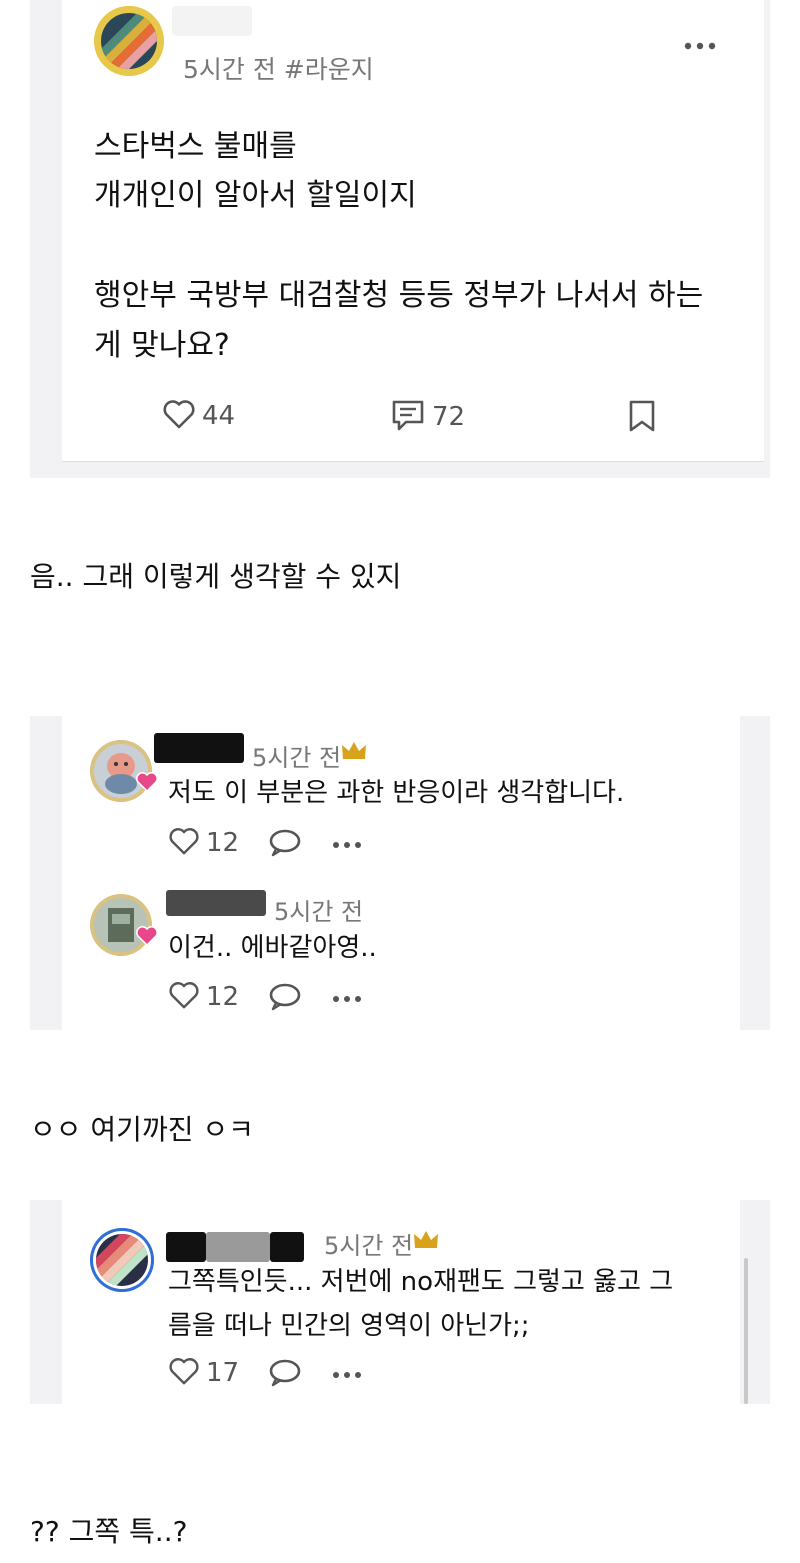 Image resolution: width=800 pixels, height=1563 pixels. What do you see at coordinates (216, 903) in the screenshot?
I see `username-pixelated` at bounding box center [216, 903].